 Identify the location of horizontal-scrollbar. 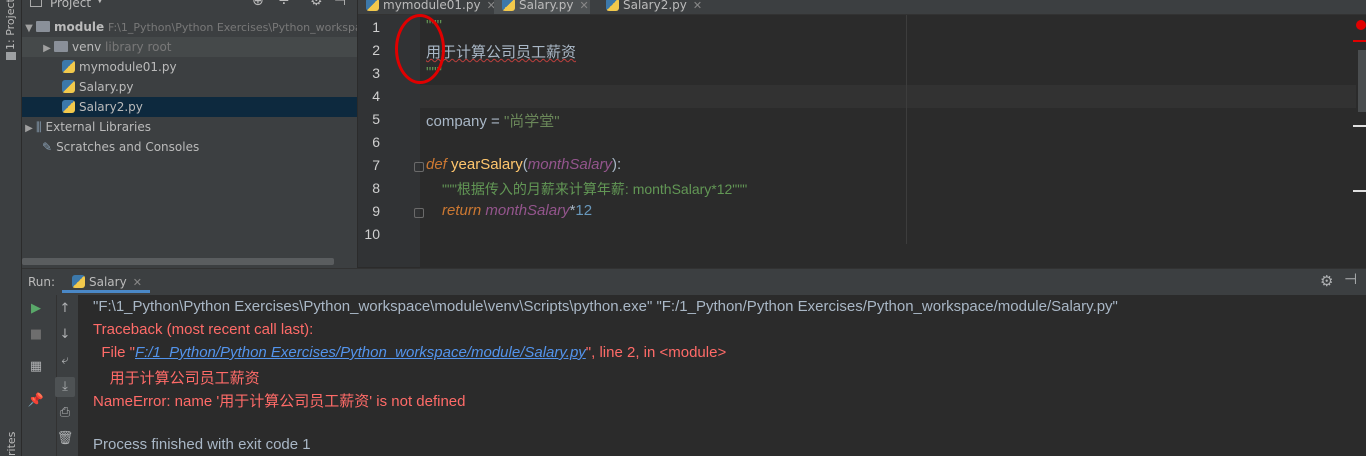
(178, 261).